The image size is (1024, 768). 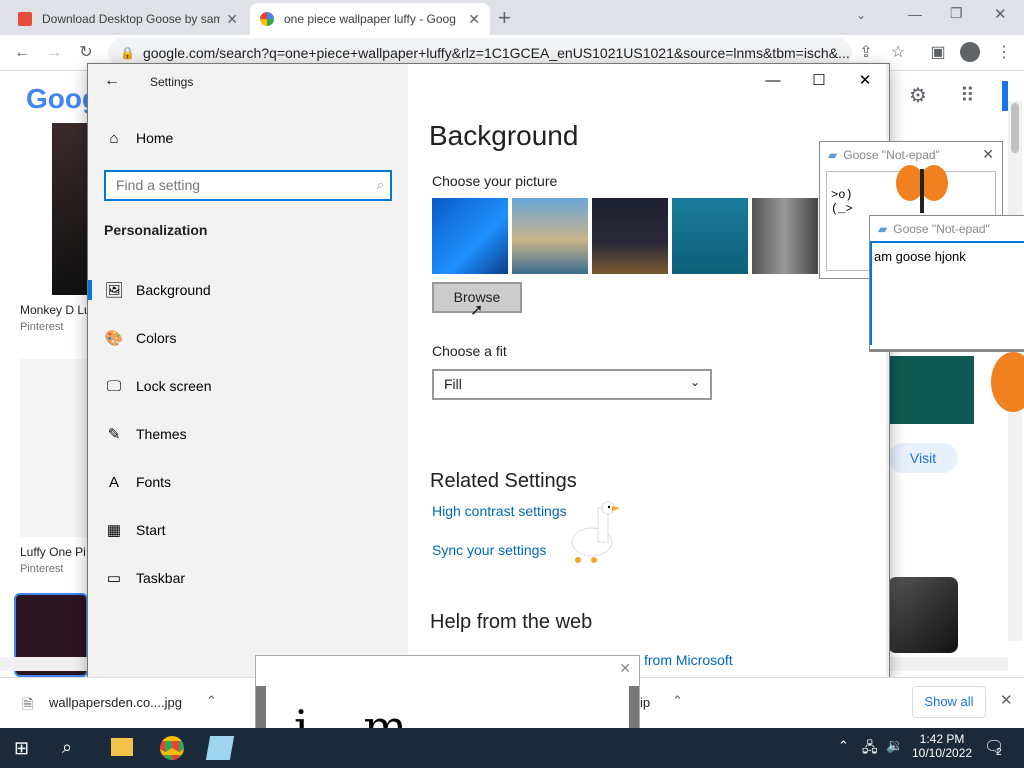 What do you see at coordinates (248, 138) in the screenshot?
I see `nav-home: ⌂ Home` at bounding box center [248, 138].